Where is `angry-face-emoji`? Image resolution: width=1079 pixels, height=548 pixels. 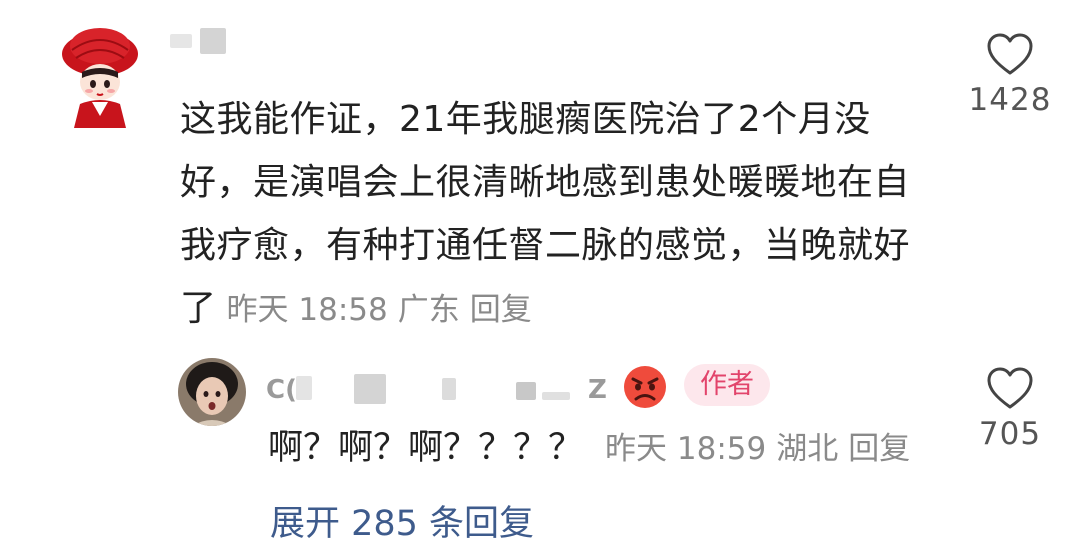
angry-face-emoji is located at coordinates (645, 387).